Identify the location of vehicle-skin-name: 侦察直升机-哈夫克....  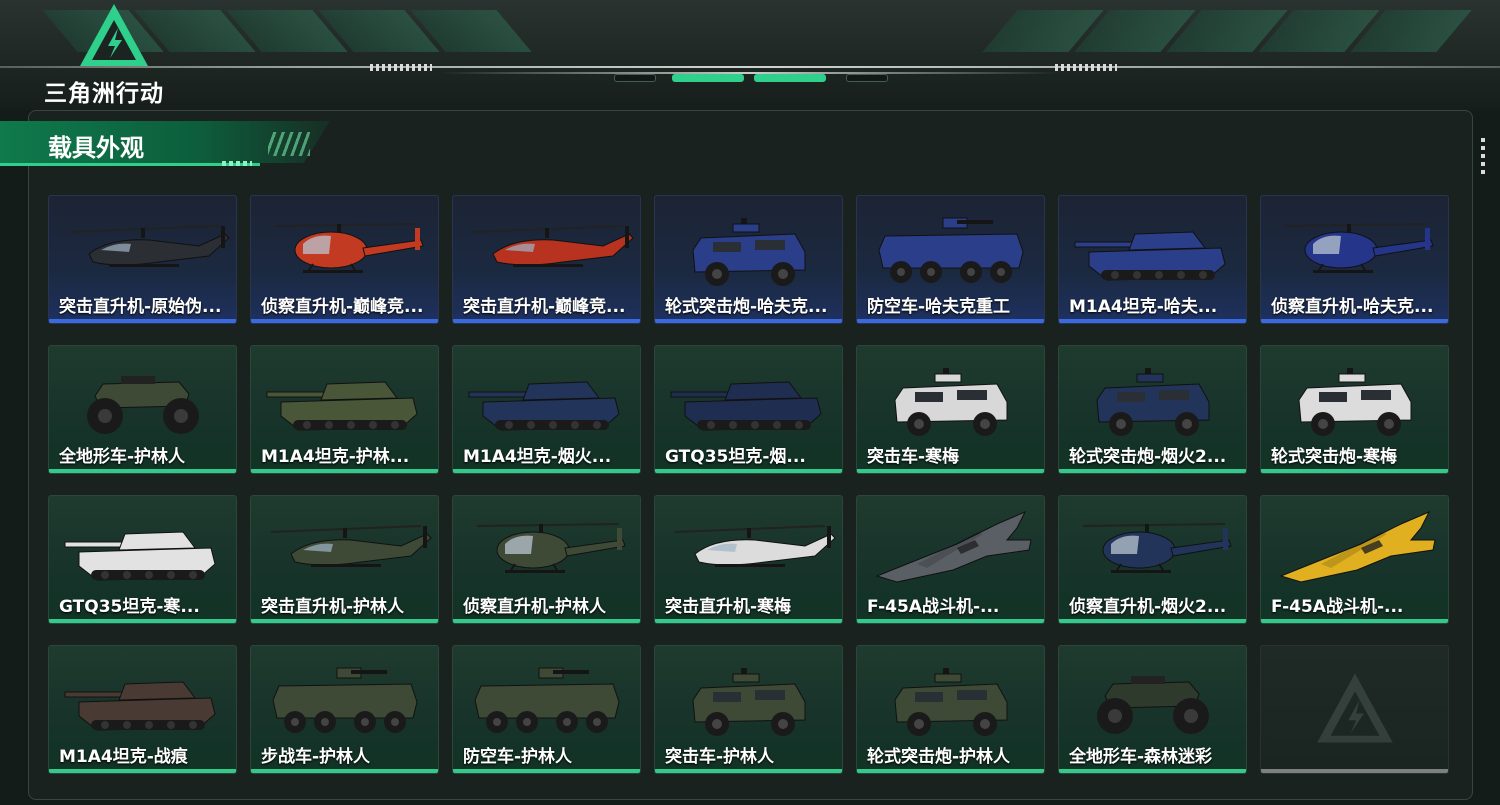
(1352, 307).